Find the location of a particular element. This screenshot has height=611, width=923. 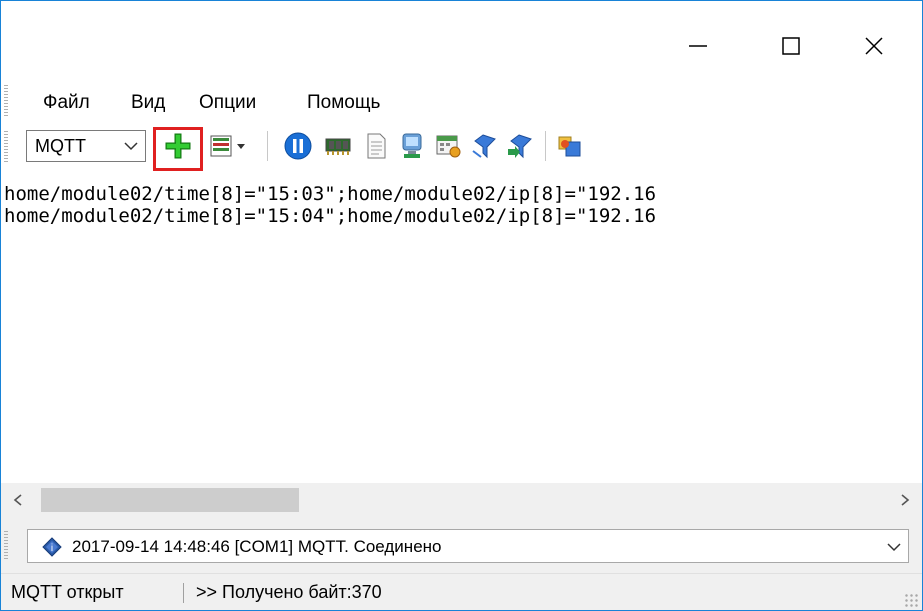

resize-grip is located at coordinates (911, 600).